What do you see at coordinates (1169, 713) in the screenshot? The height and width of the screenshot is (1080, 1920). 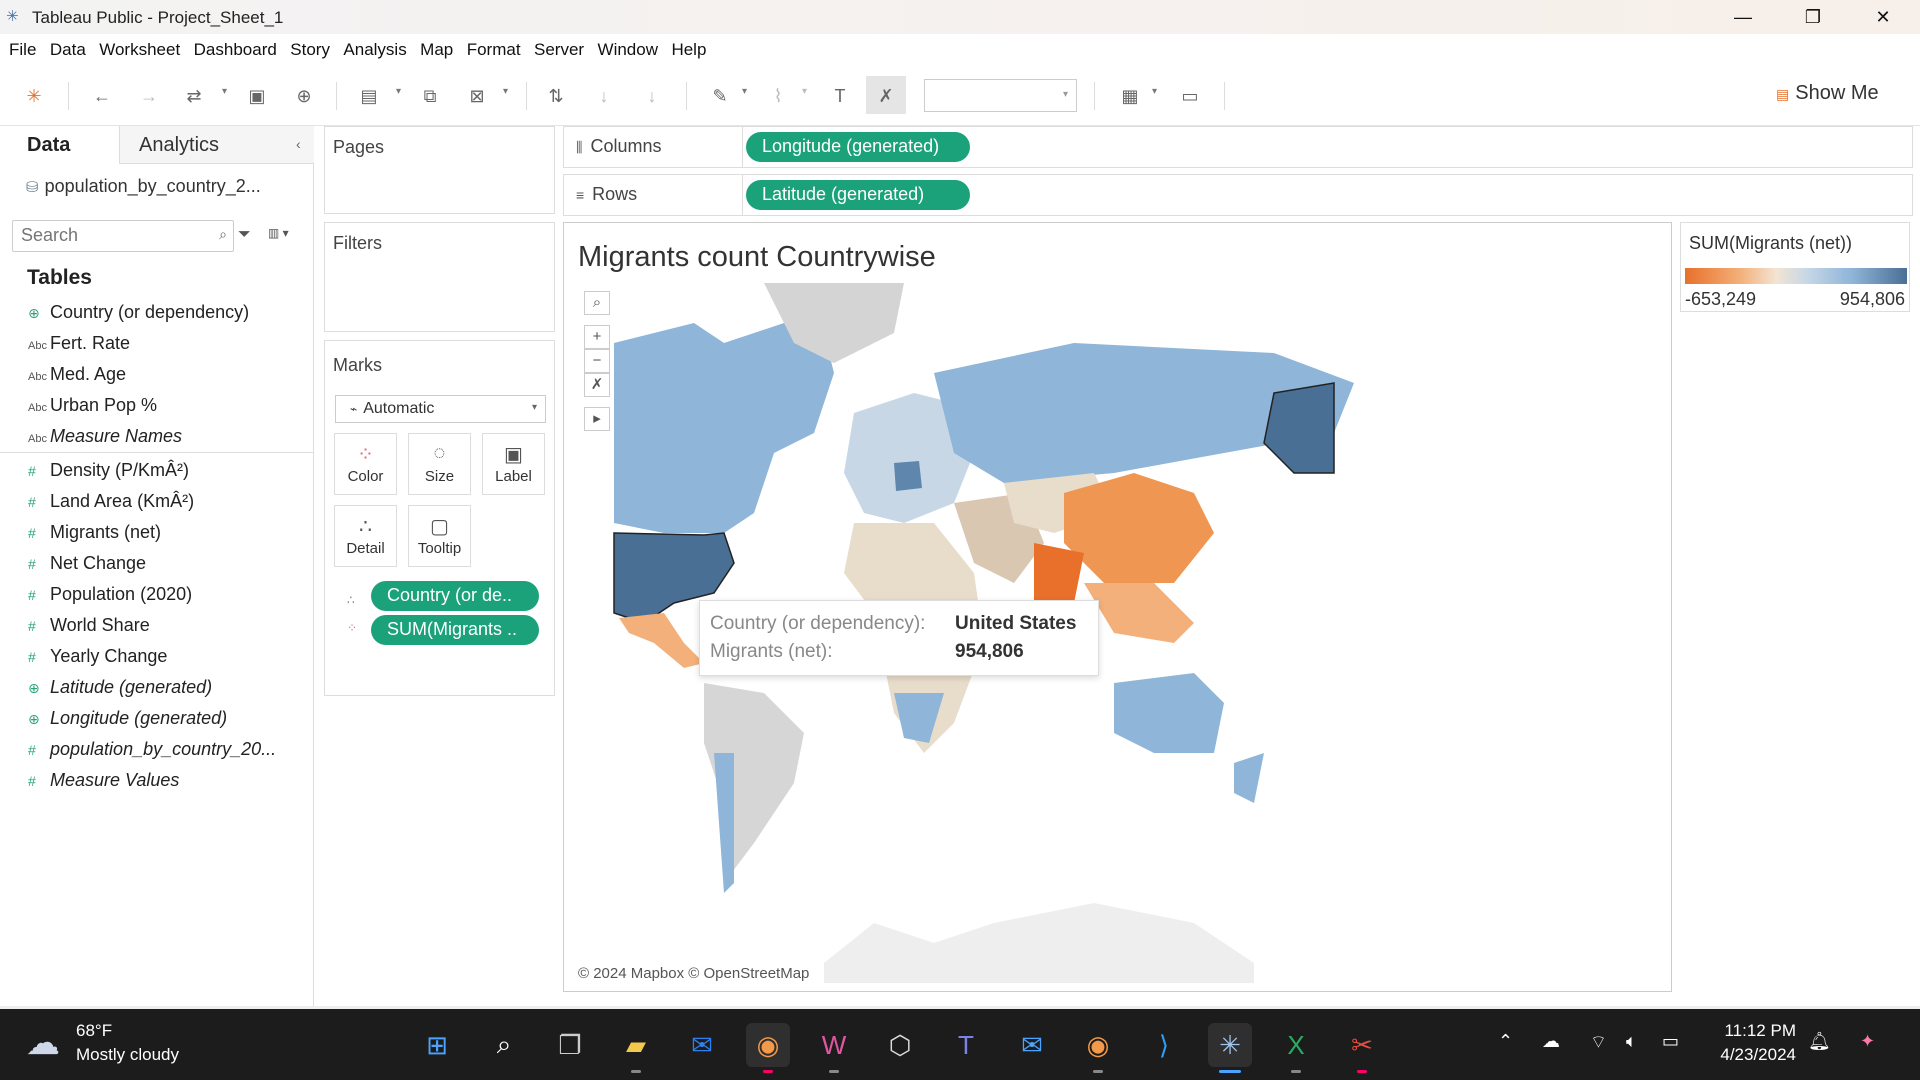 I see `map-region-australia` at bounding box center [1169, 713].